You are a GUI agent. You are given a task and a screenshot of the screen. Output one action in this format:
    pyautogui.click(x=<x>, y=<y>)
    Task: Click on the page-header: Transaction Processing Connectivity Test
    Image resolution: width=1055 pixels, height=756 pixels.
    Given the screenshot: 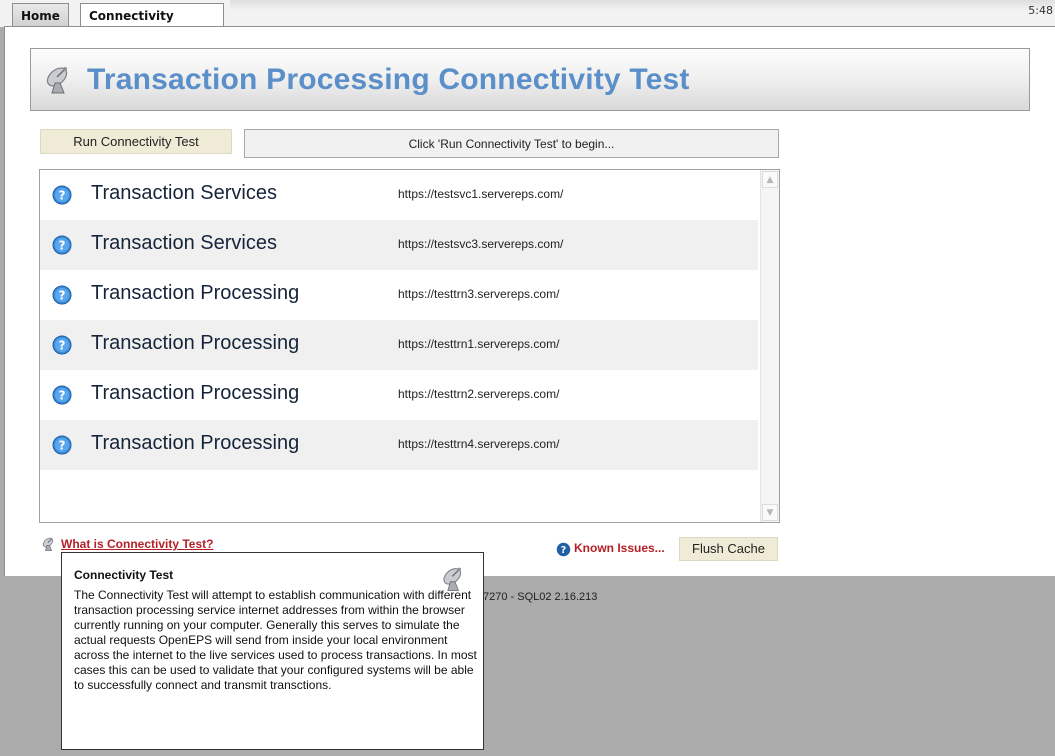 What is the action you would take?
    pyautogui.click(x=530, y=79)
    